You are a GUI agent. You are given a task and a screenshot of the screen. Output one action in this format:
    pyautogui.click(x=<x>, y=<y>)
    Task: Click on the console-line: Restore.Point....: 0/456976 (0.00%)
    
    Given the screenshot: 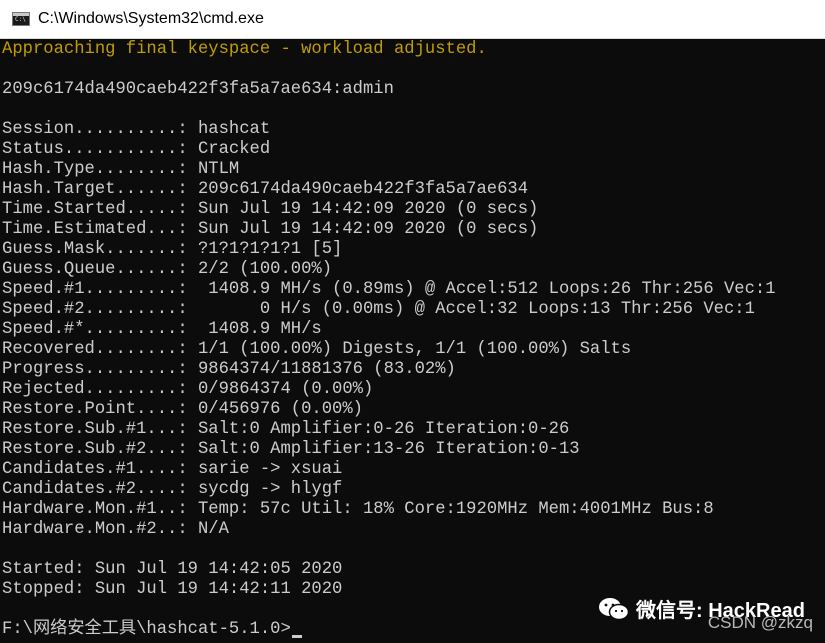 What is the action you would take?
    pyautogui.click(x=182, y=409)
    